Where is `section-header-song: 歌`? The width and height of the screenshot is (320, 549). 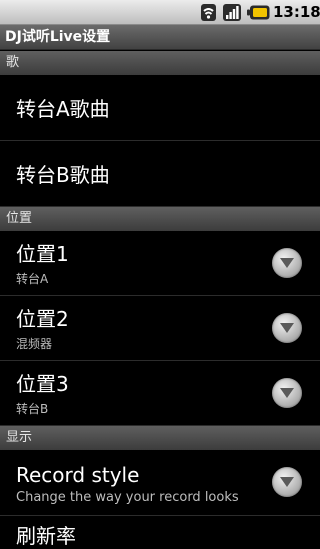 section-header-song: 歌 is located at coordinates (160, 63).